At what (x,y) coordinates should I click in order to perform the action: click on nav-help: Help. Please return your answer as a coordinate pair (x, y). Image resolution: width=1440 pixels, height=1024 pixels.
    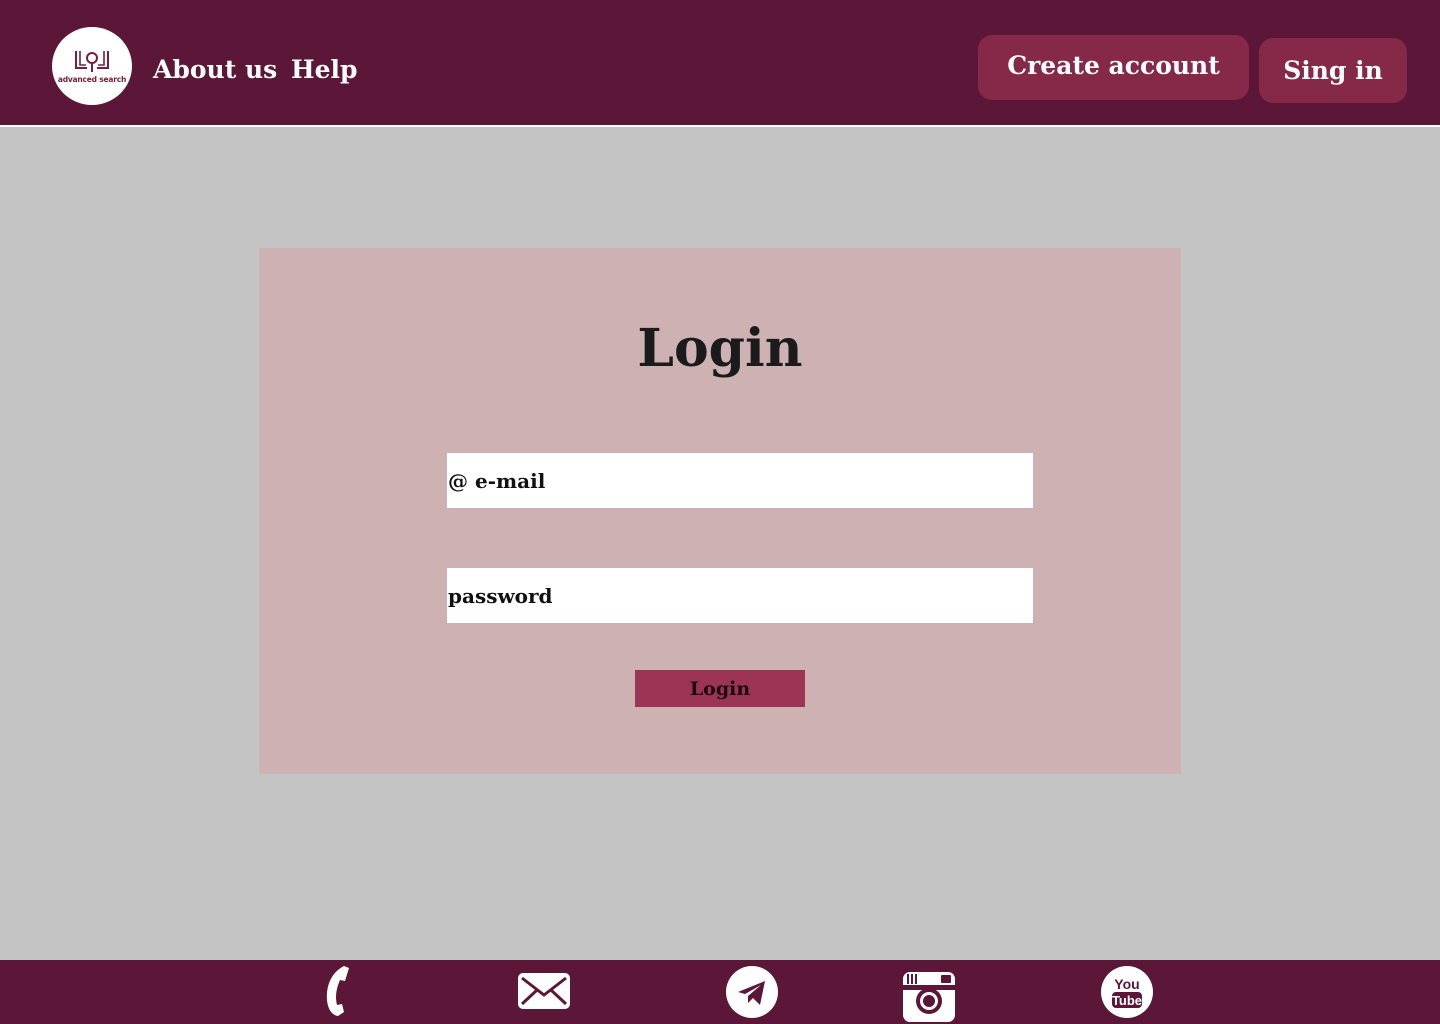
    Looking at the image, I should click on (324, 69).